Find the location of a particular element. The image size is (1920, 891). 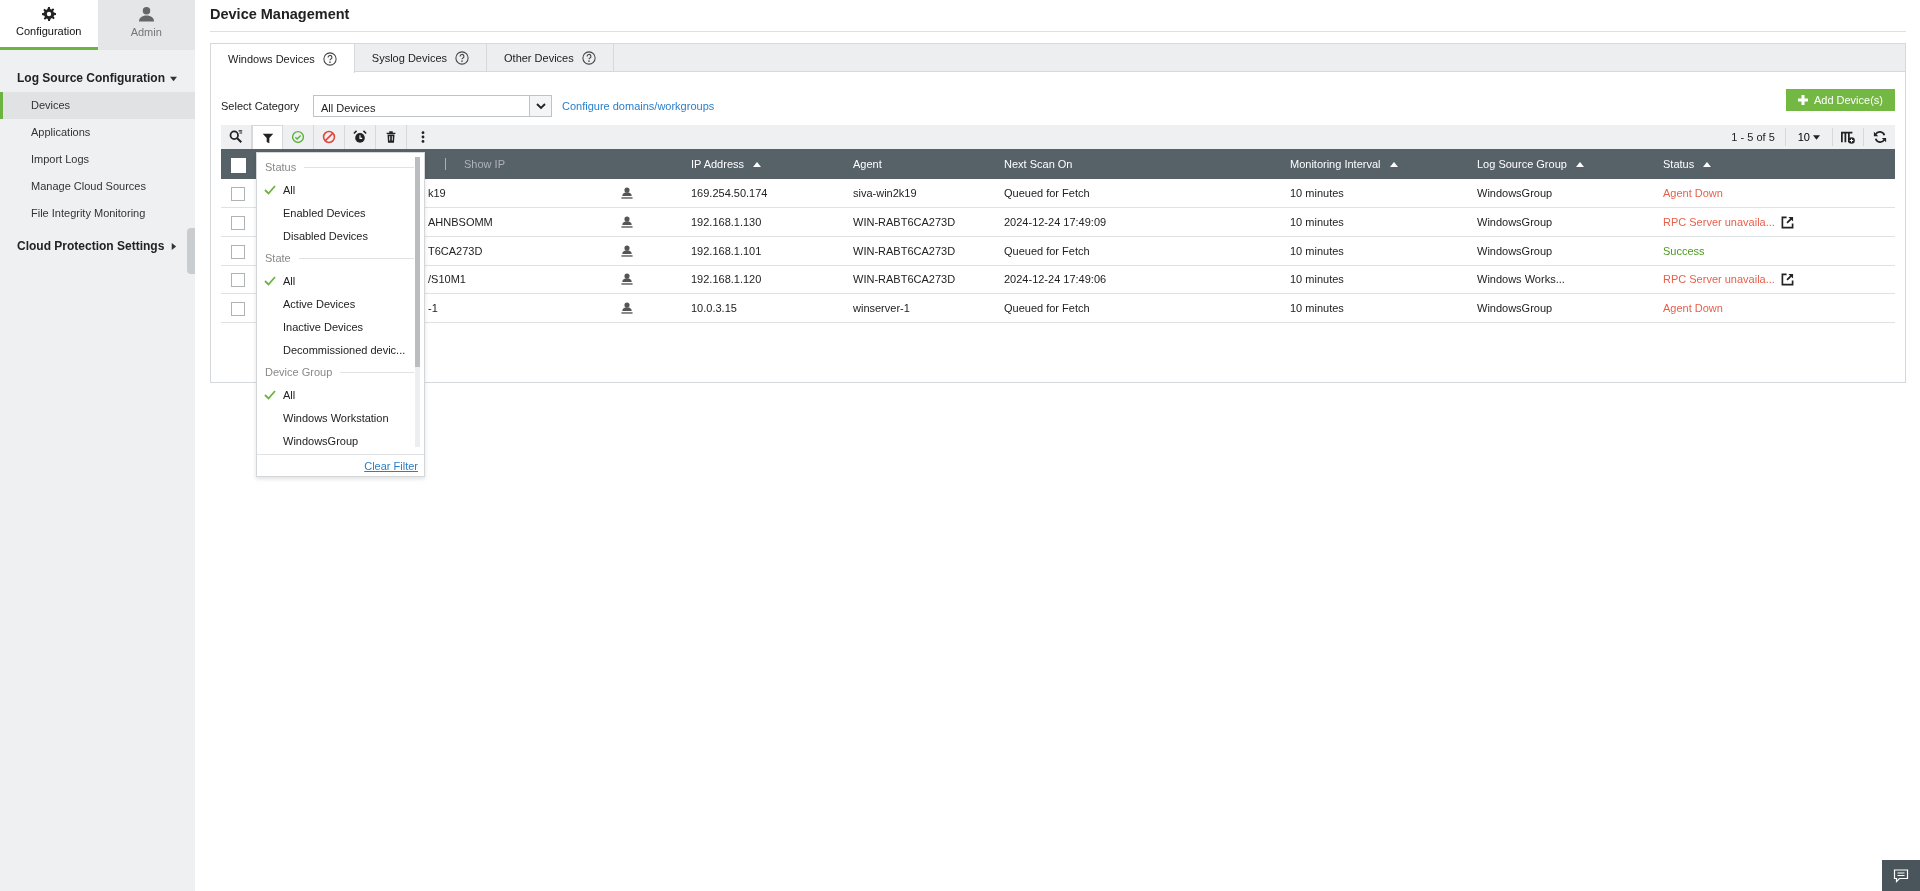

sidebar-item: Manage Cloud Sources is located at coordinates (97, 186).